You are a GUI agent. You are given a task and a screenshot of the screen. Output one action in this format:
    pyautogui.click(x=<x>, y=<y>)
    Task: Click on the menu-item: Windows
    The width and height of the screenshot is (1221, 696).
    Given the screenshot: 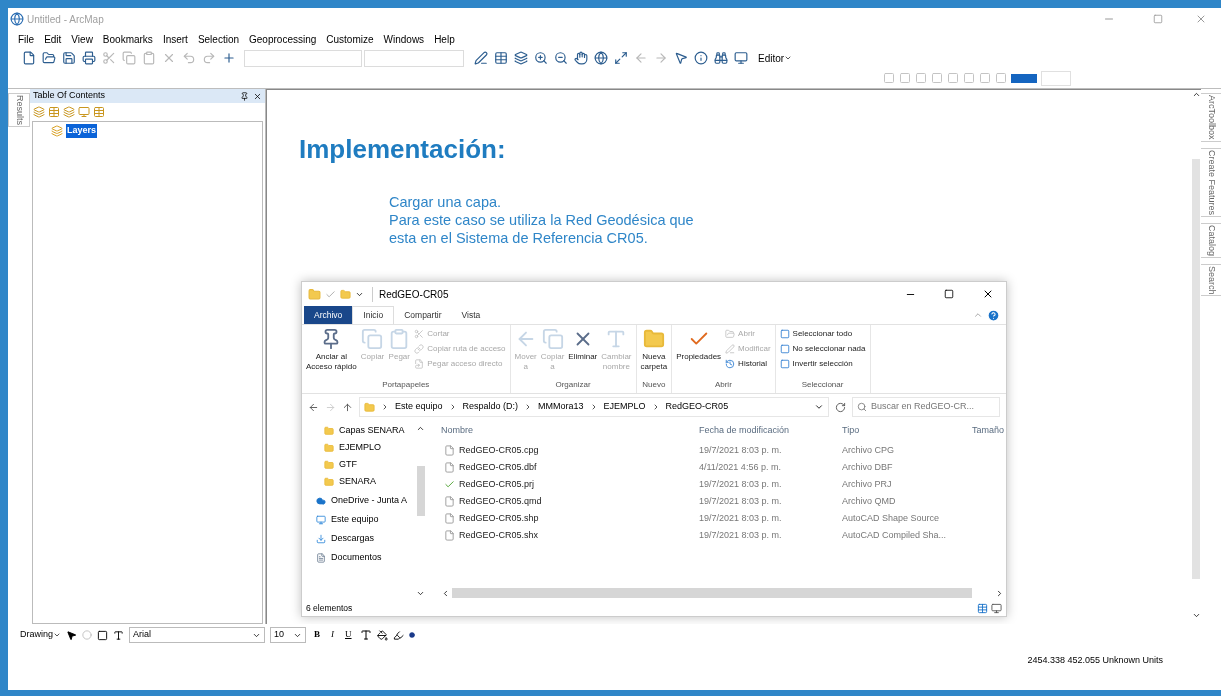 What is the action you would take?
    pyautogui.click(x=404, y=39)
    